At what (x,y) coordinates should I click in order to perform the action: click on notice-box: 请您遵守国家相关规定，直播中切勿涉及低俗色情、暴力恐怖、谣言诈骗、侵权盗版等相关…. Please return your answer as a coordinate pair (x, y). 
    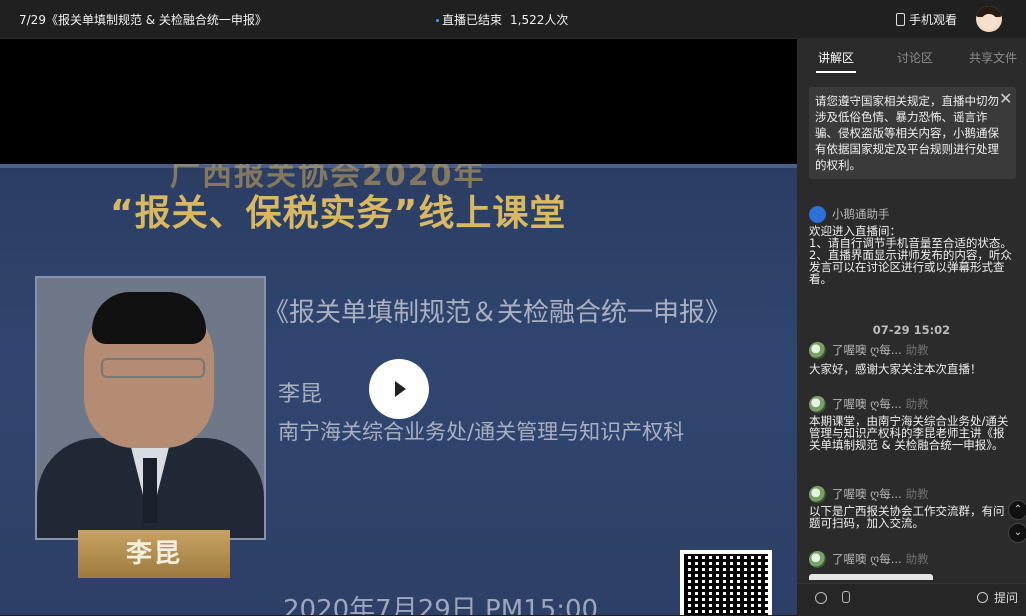
    Looking at the image, I should click on (912, 133).